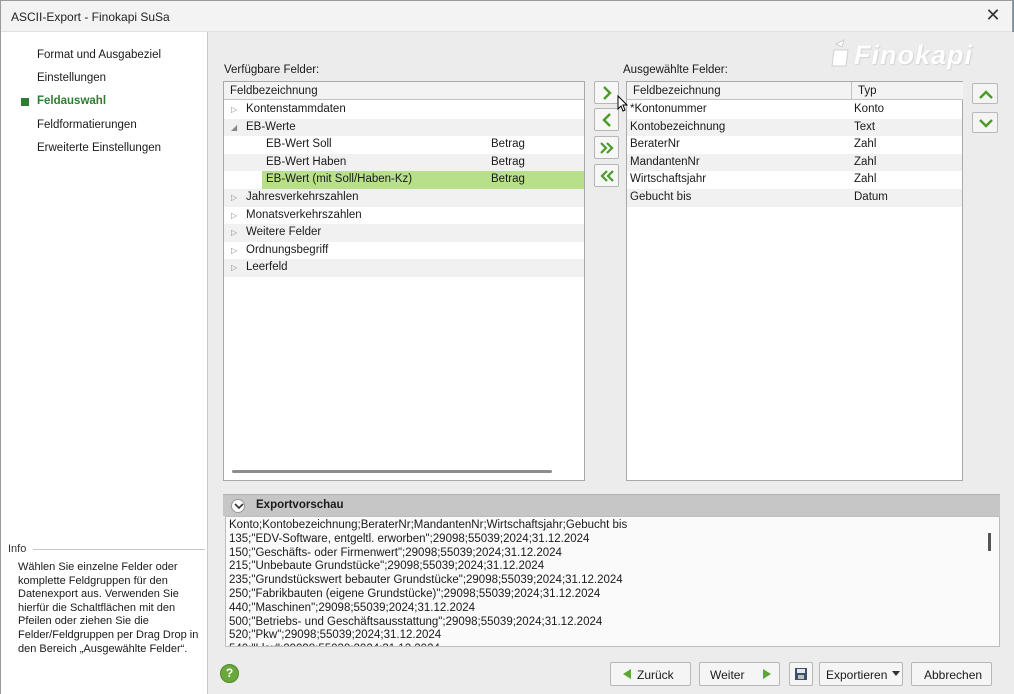  Describe the element at coordinates (767, 674) in the screenshot. I see `triangle-right-icon` at that location.